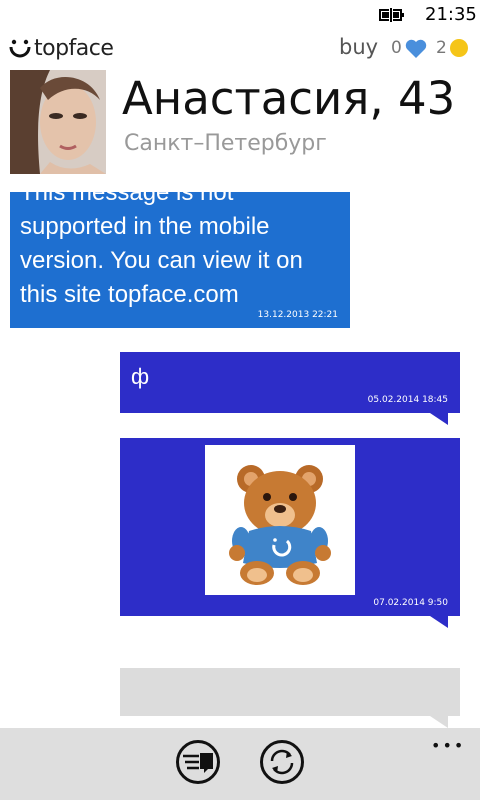  I want to click on message-timestamp: 05.02.2014 18:45, so click(407, 400).